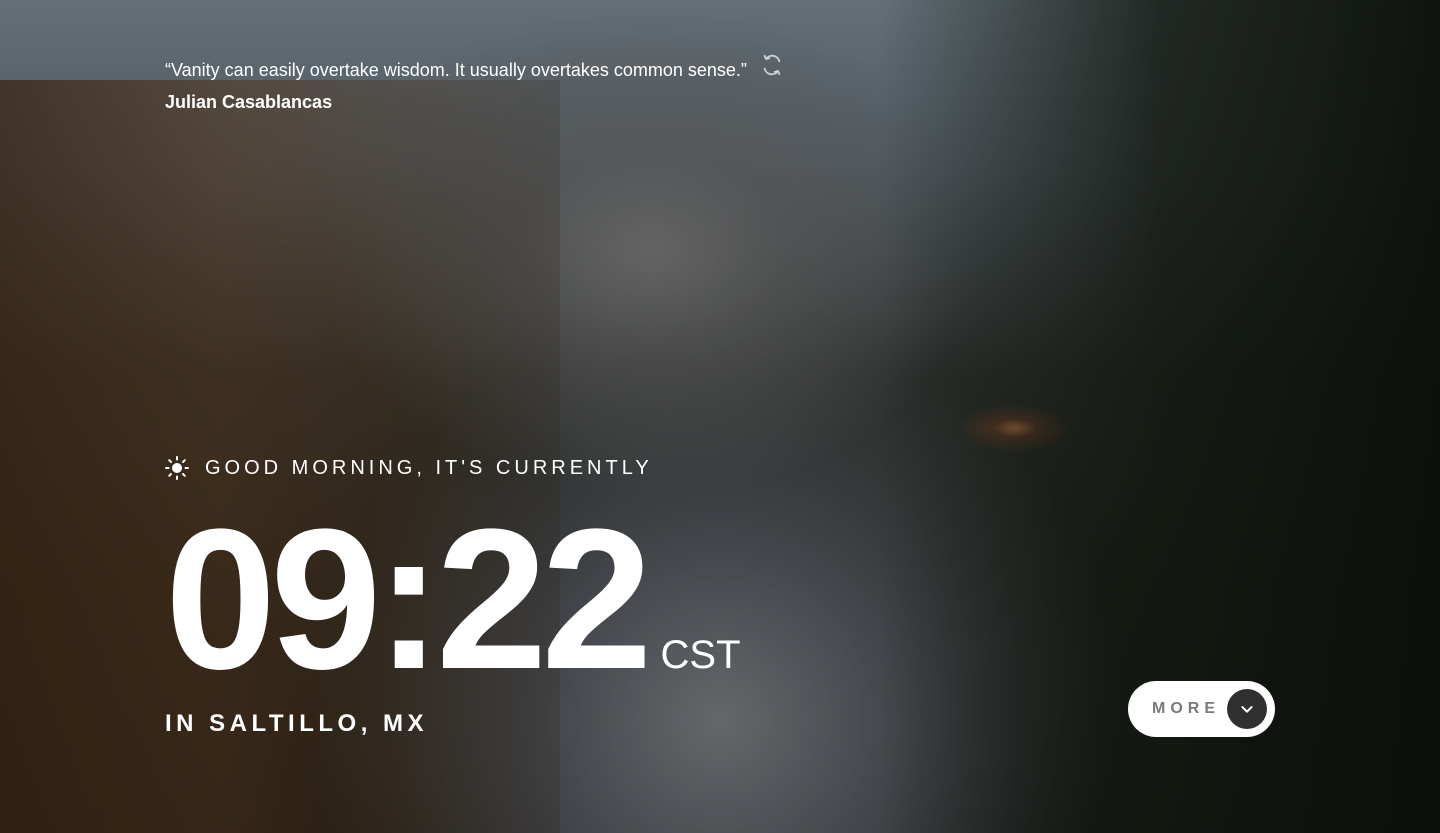 Image resolution: width=1440 pixels, height=833 pixels. I want to click on timezone: CST, so click(700, 655).